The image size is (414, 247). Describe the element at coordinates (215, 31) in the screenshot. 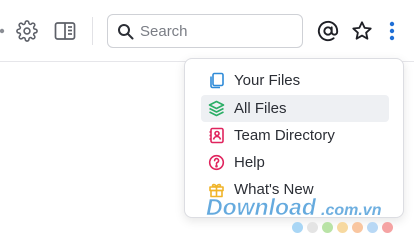

I see `search-input` at that location.